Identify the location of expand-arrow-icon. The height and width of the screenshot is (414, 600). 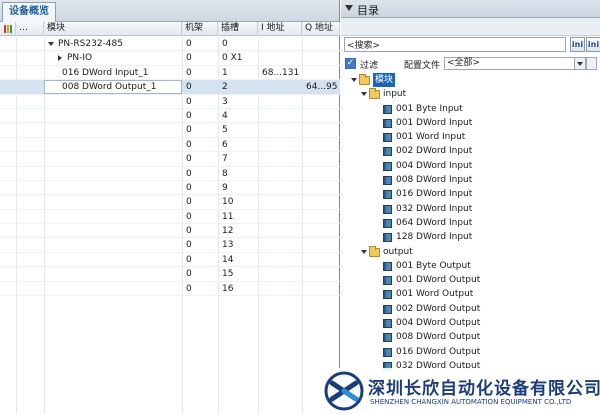
(51, 43).